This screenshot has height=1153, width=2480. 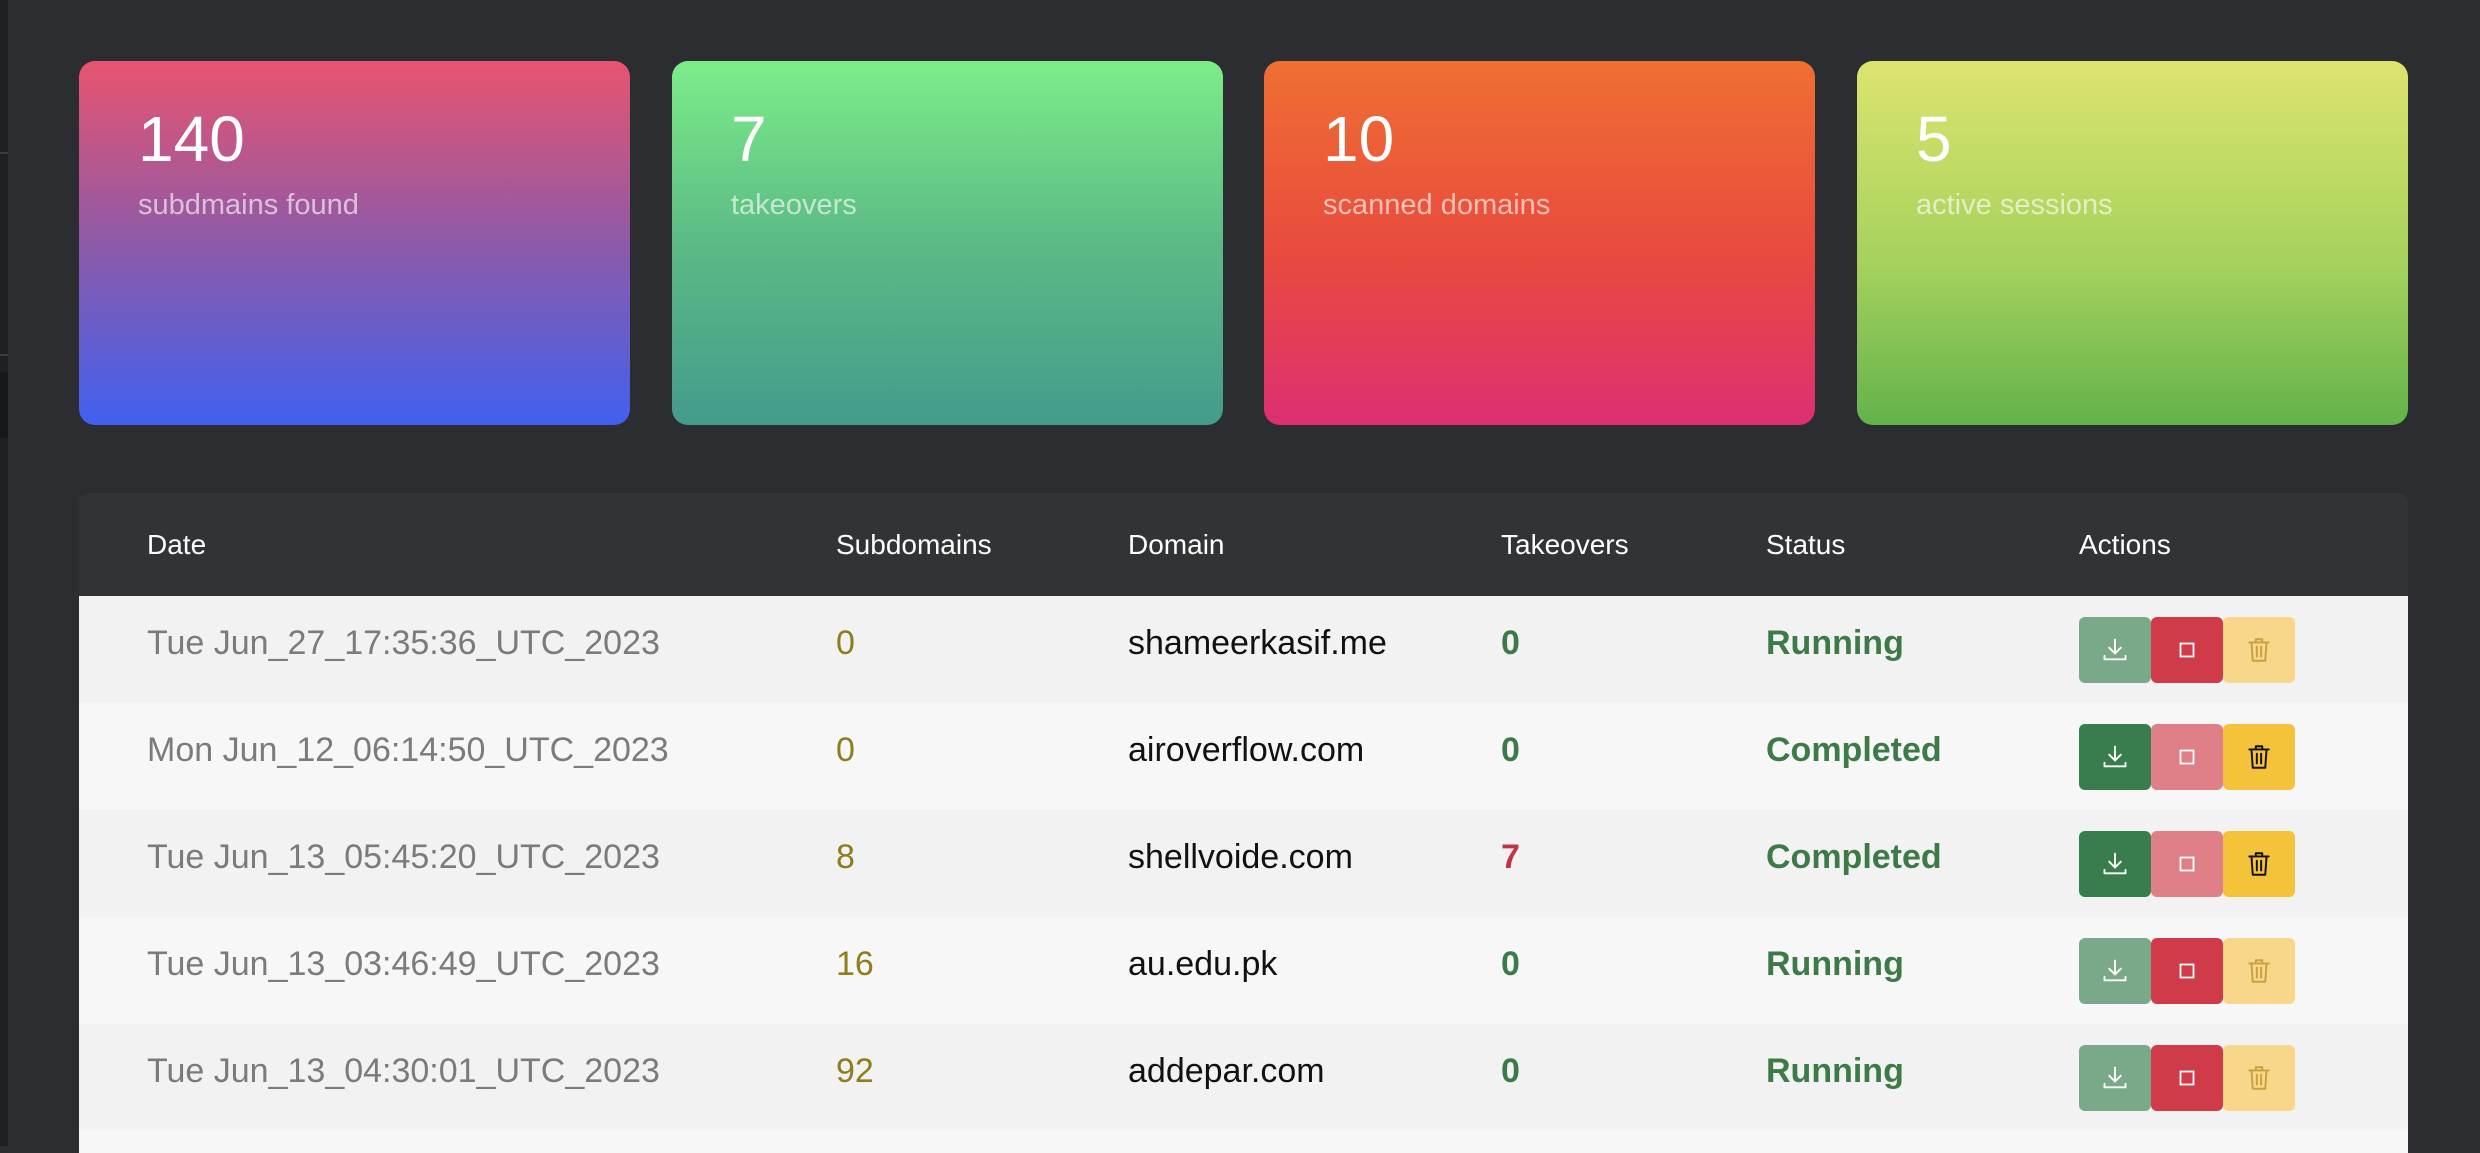 What do you see at coordinates (1203, 964) in the screenshot?
I see `row-domain: au.edu.pk` at bounding box center [1203, 964].